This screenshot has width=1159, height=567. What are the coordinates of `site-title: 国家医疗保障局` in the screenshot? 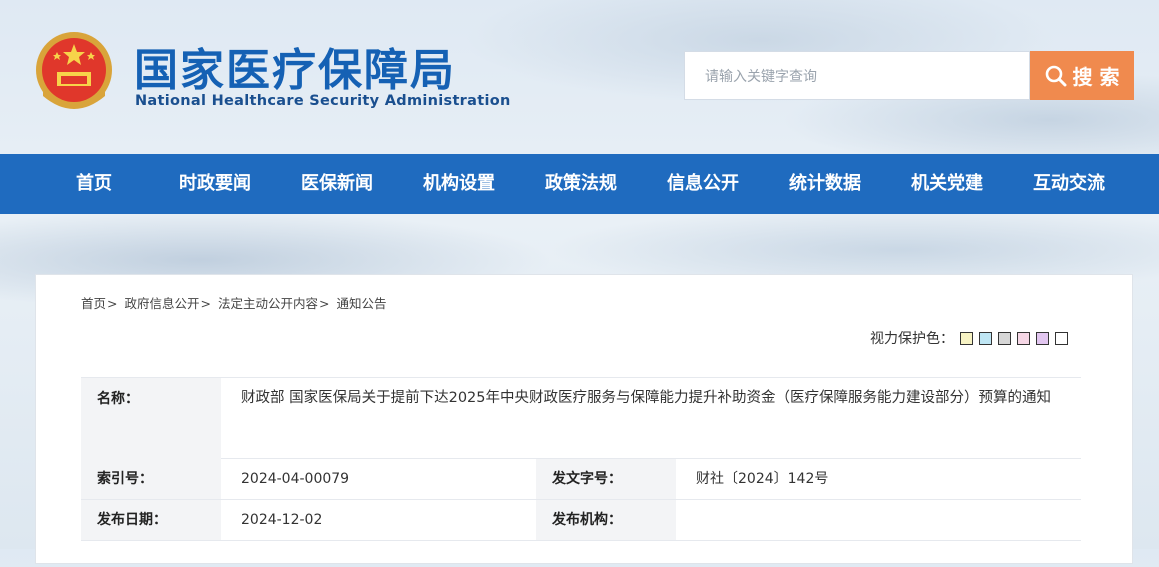 It's located at (295, 66).